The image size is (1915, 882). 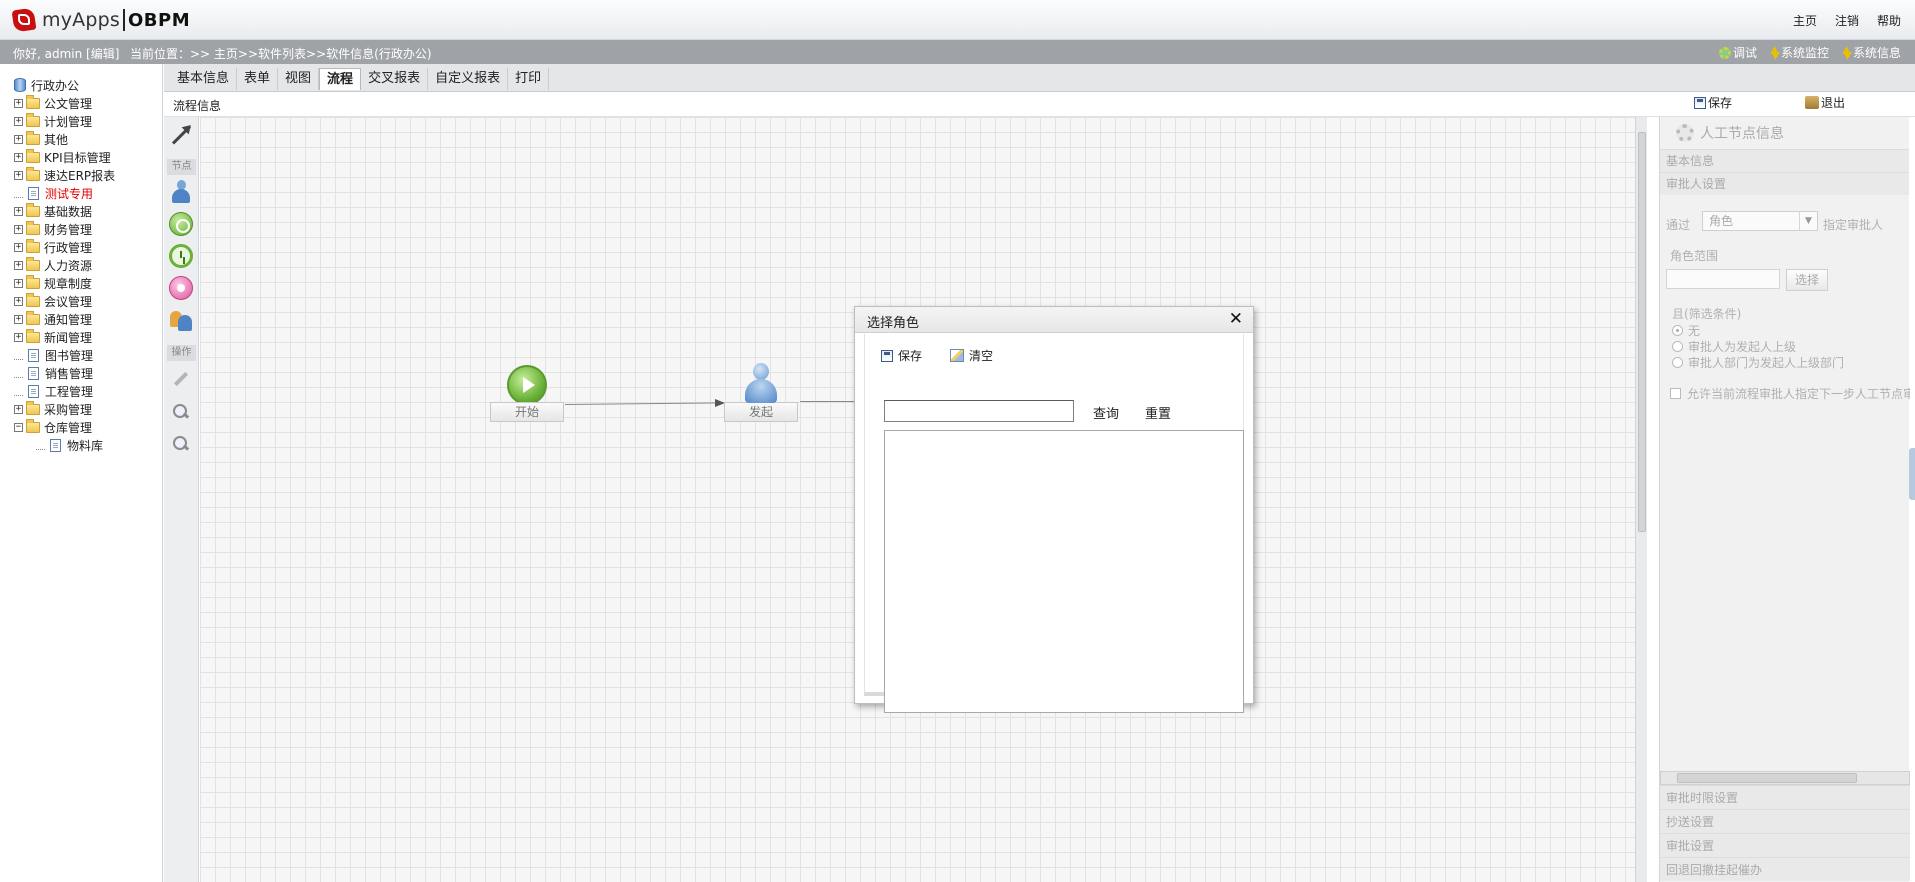 What do you see at coordinates (1064, 571) in the screenshot?
I see `role-list` at bounding box center [1064, 571].